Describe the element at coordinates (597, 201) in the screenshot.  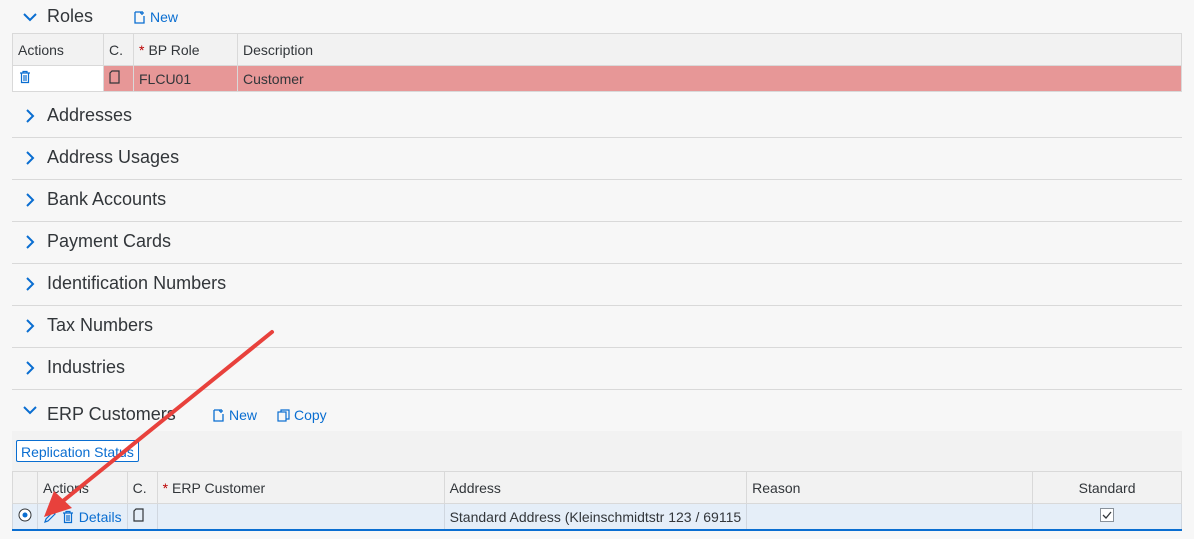
I see `section-bank-accounts: Bank Accounts` at that location.